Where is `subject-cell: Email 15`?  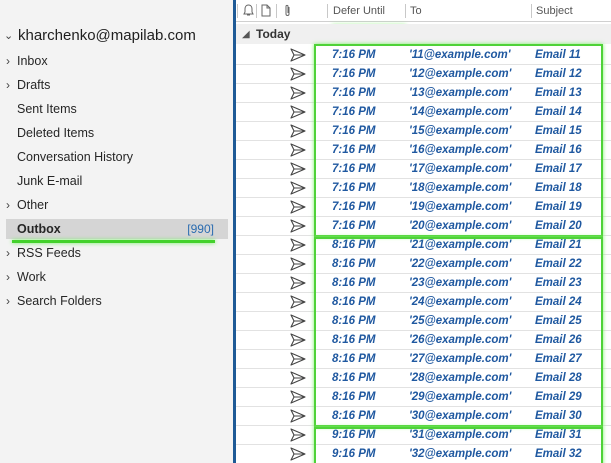
subject-cell: Email 15 is located at coordinates (558, 131).